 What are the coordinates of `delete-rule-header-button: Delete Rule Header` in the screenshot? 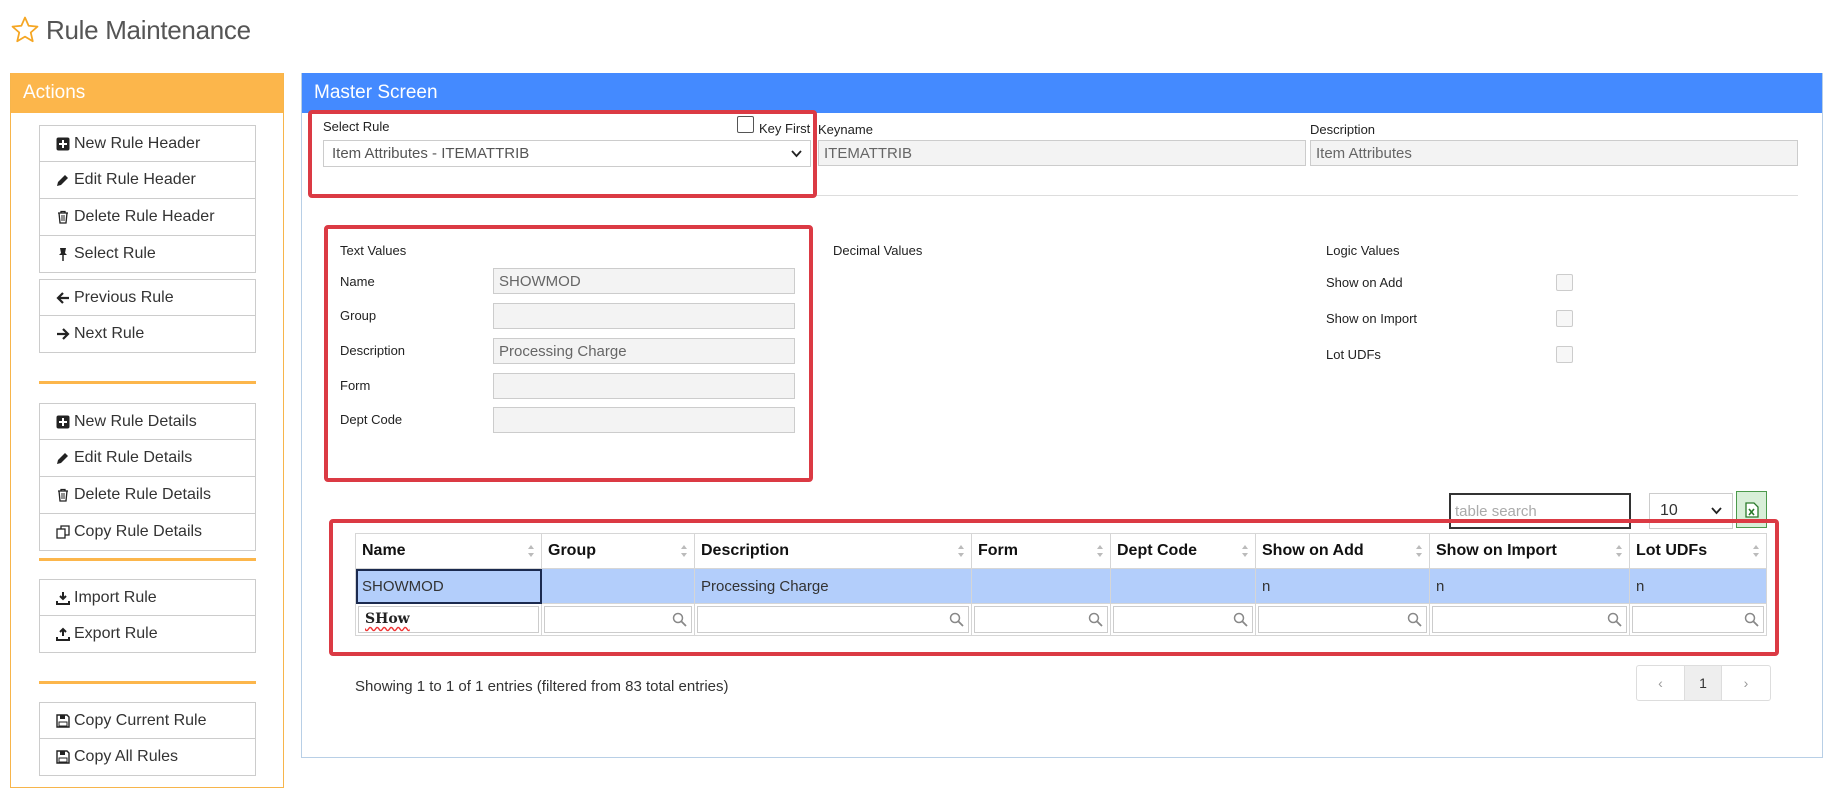 It's located at (147, 217).